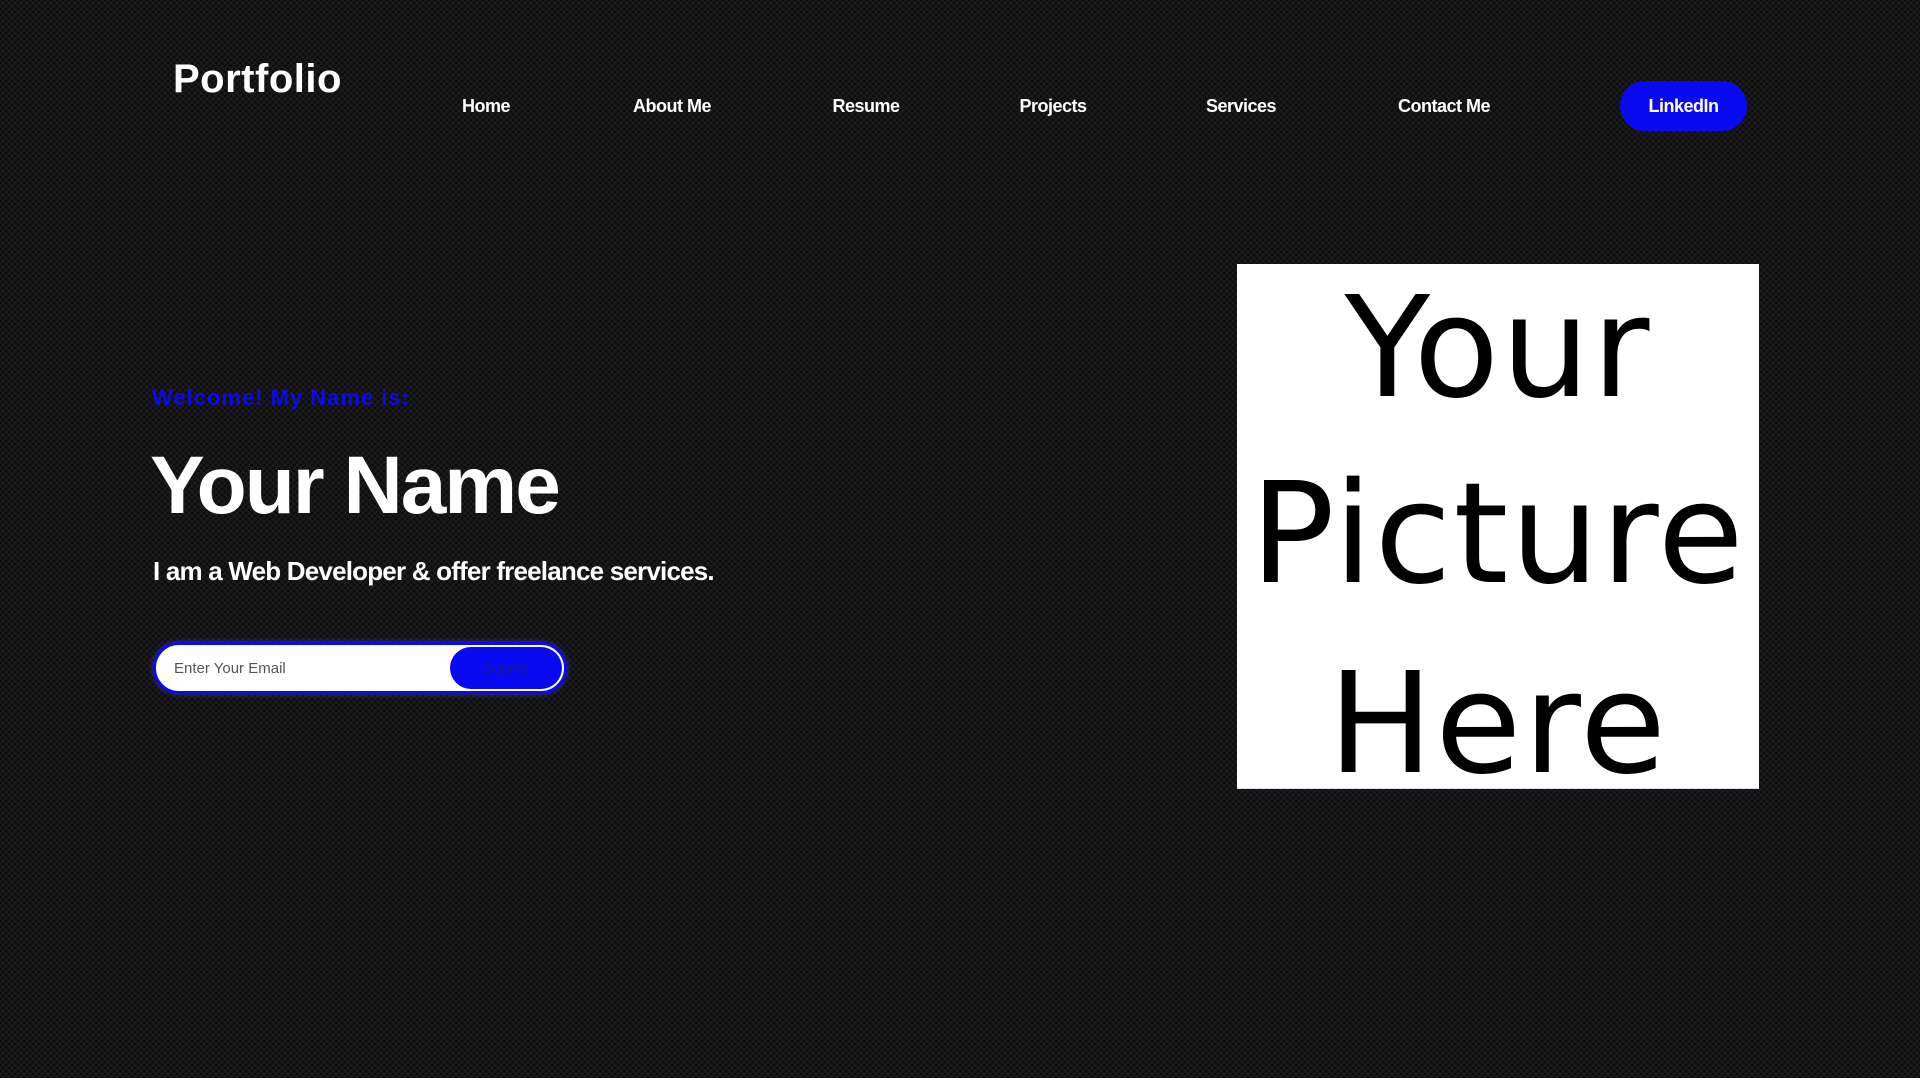  Describe the element at coordinates (1053, 106) in the screenshot. I see `nav-projects: Projects` at that location.